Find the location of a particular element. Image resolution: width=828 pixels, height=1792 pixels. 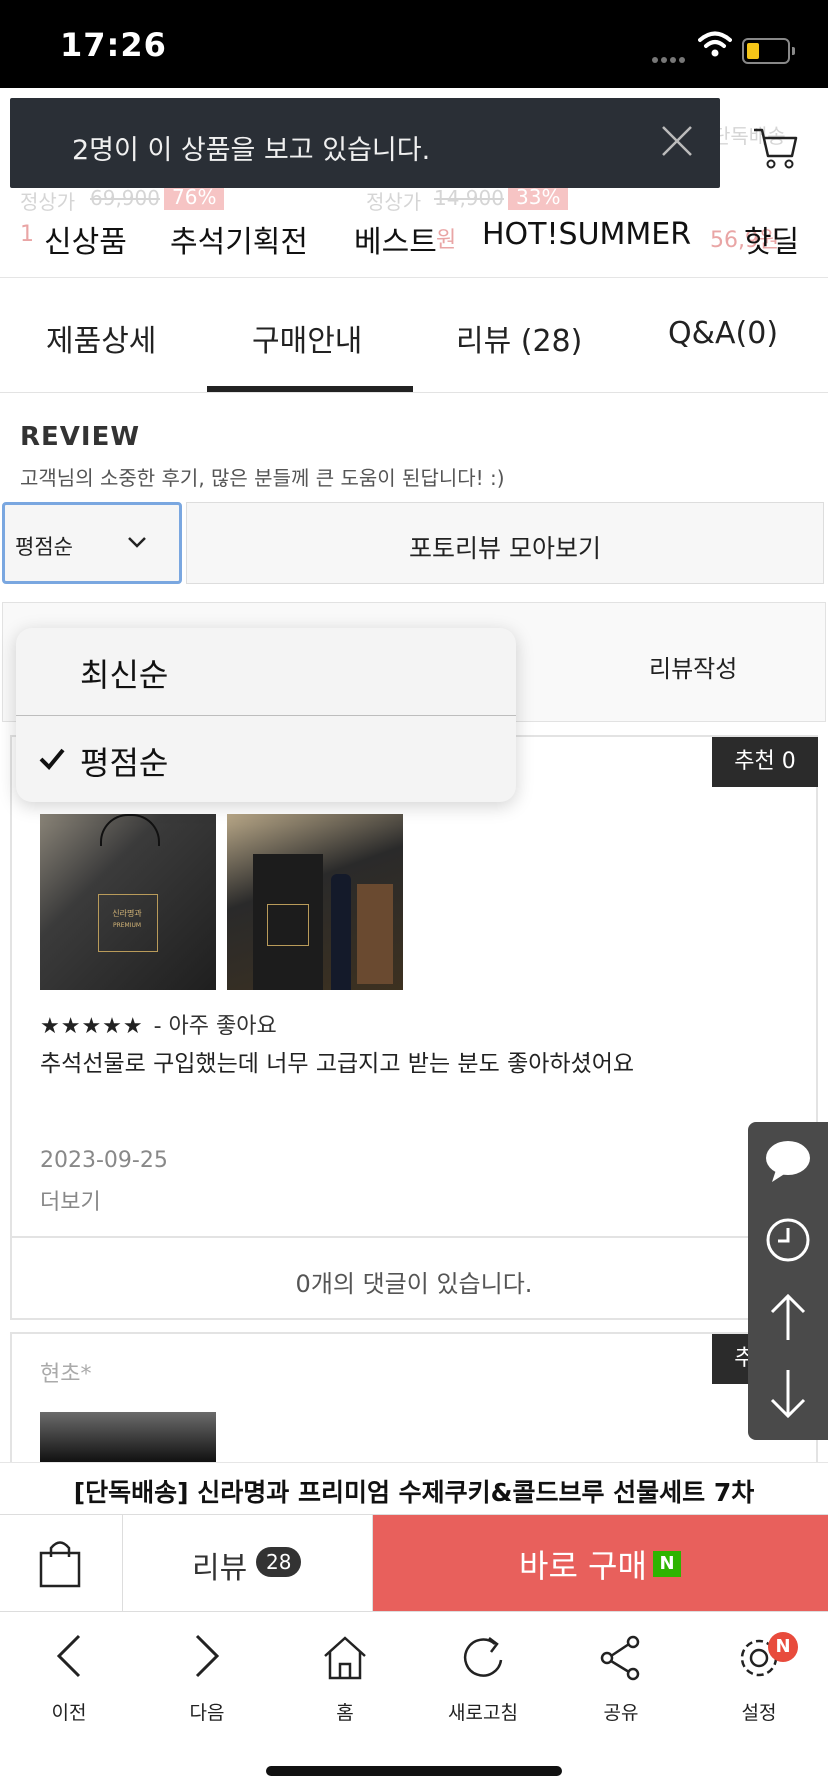

category-item: 핫딜 is located at coordinates (771, 239).